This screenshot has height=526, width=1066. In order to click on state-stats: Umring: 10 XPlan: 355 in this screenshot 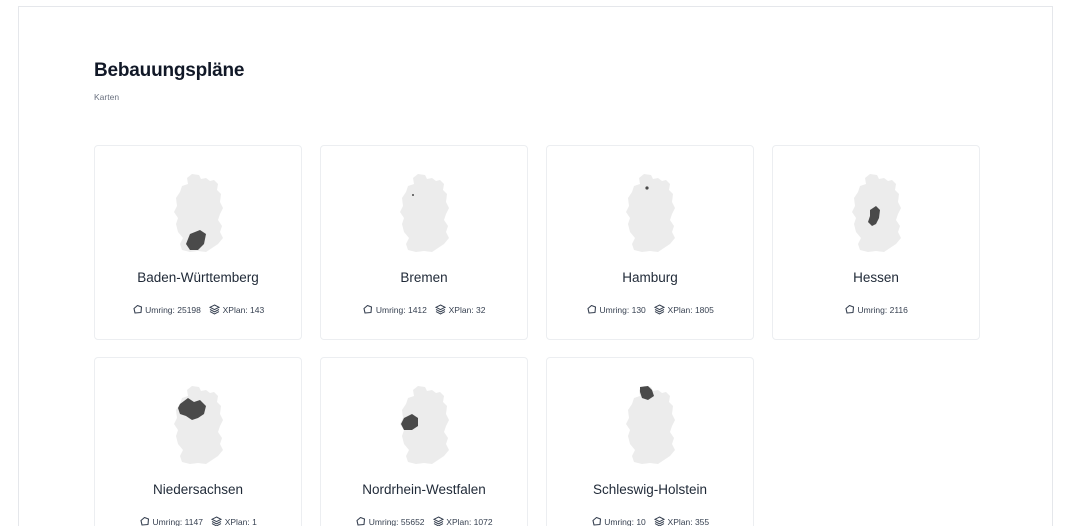, I will do `click(650, 521)`.